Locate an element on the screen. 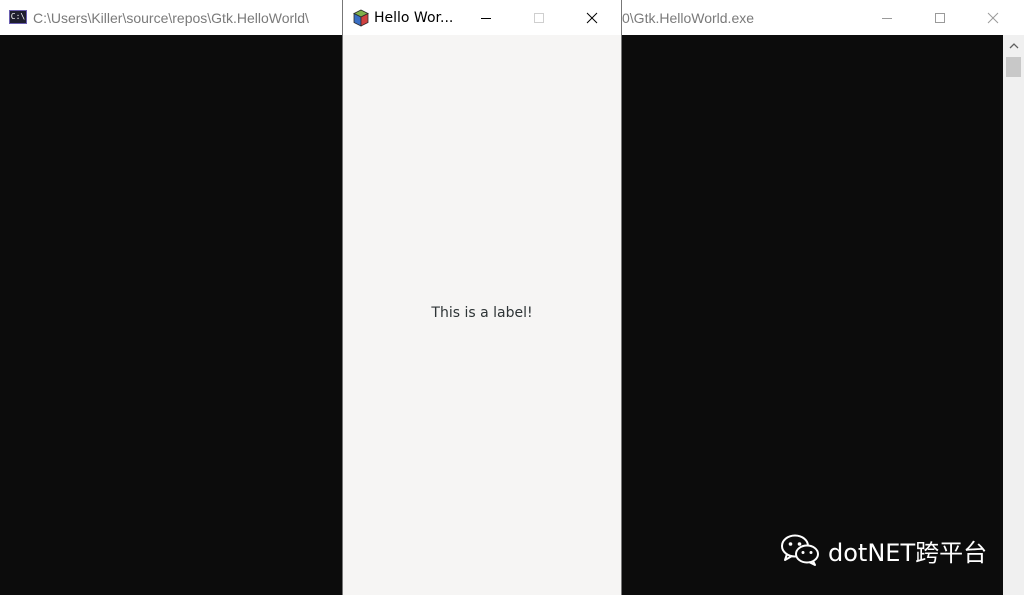 Image resolution: width=1024 pixels, height=595 pixels. console-maximize-button is located at coordinates (940, 17).